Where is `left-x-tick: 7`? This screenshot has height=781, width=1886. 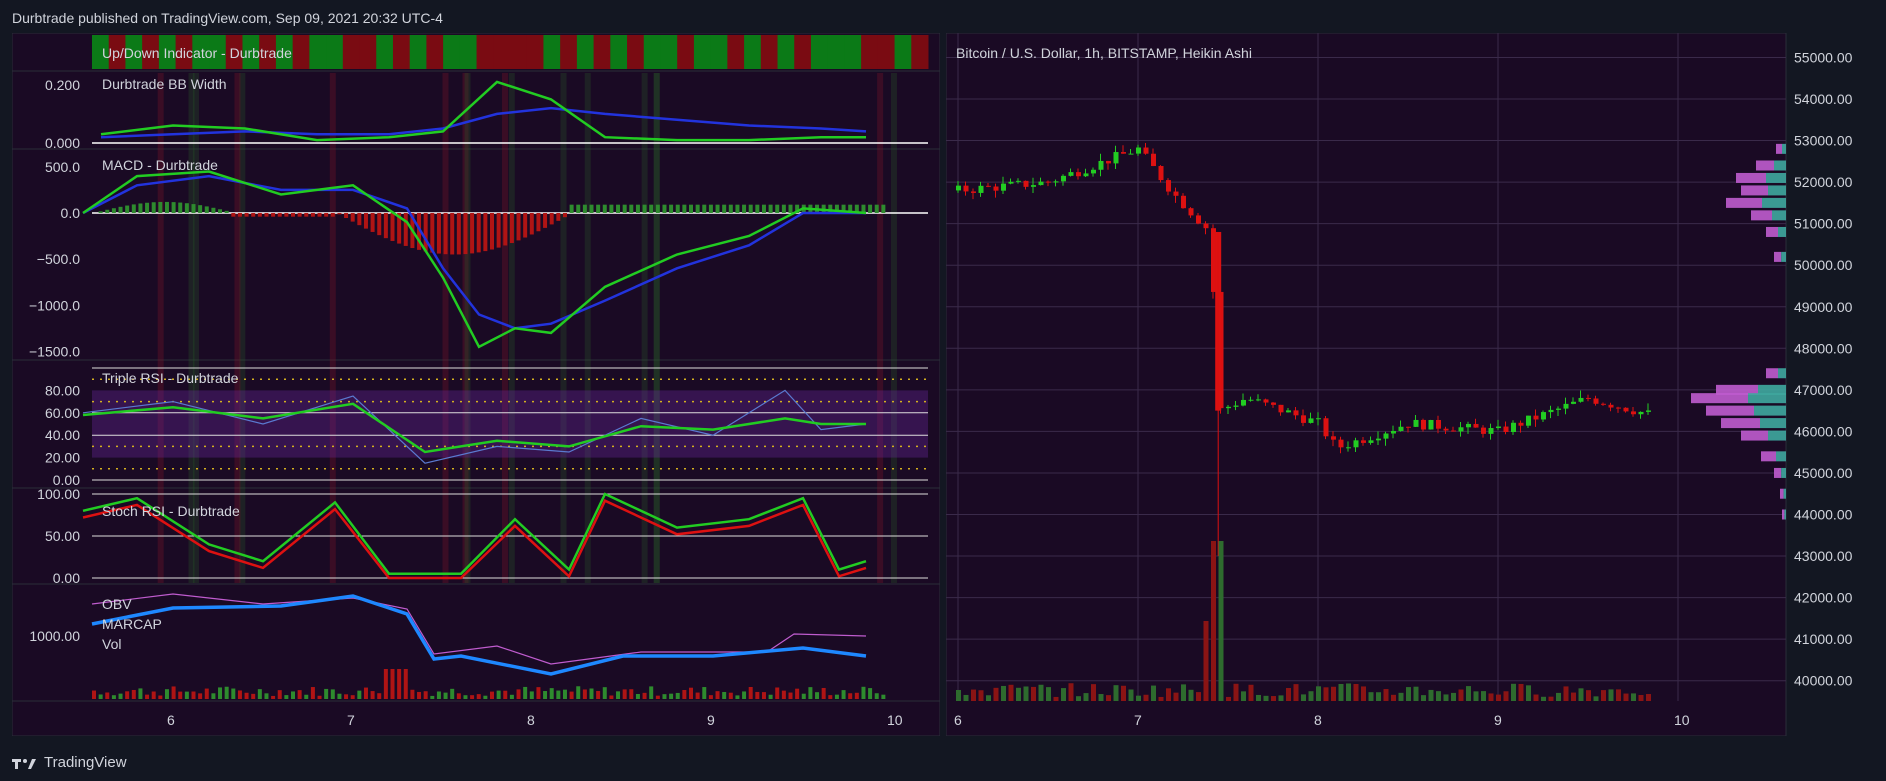 left-x-tick: 7 is located at coordinates (351, 720).